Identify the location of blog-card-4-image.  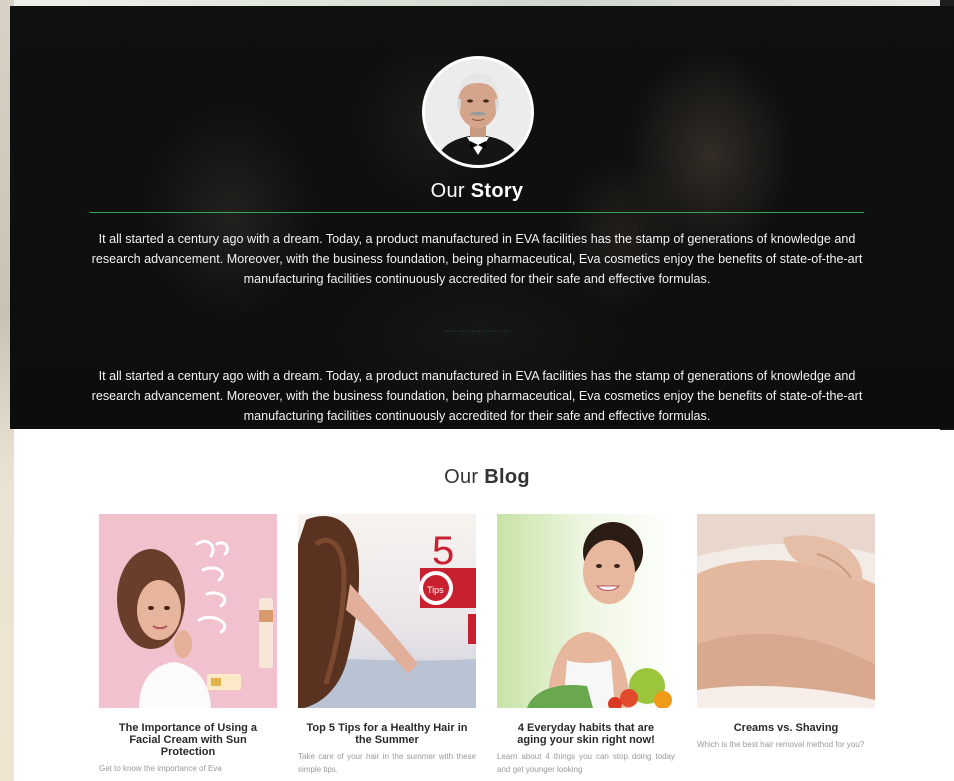
(786, 611).